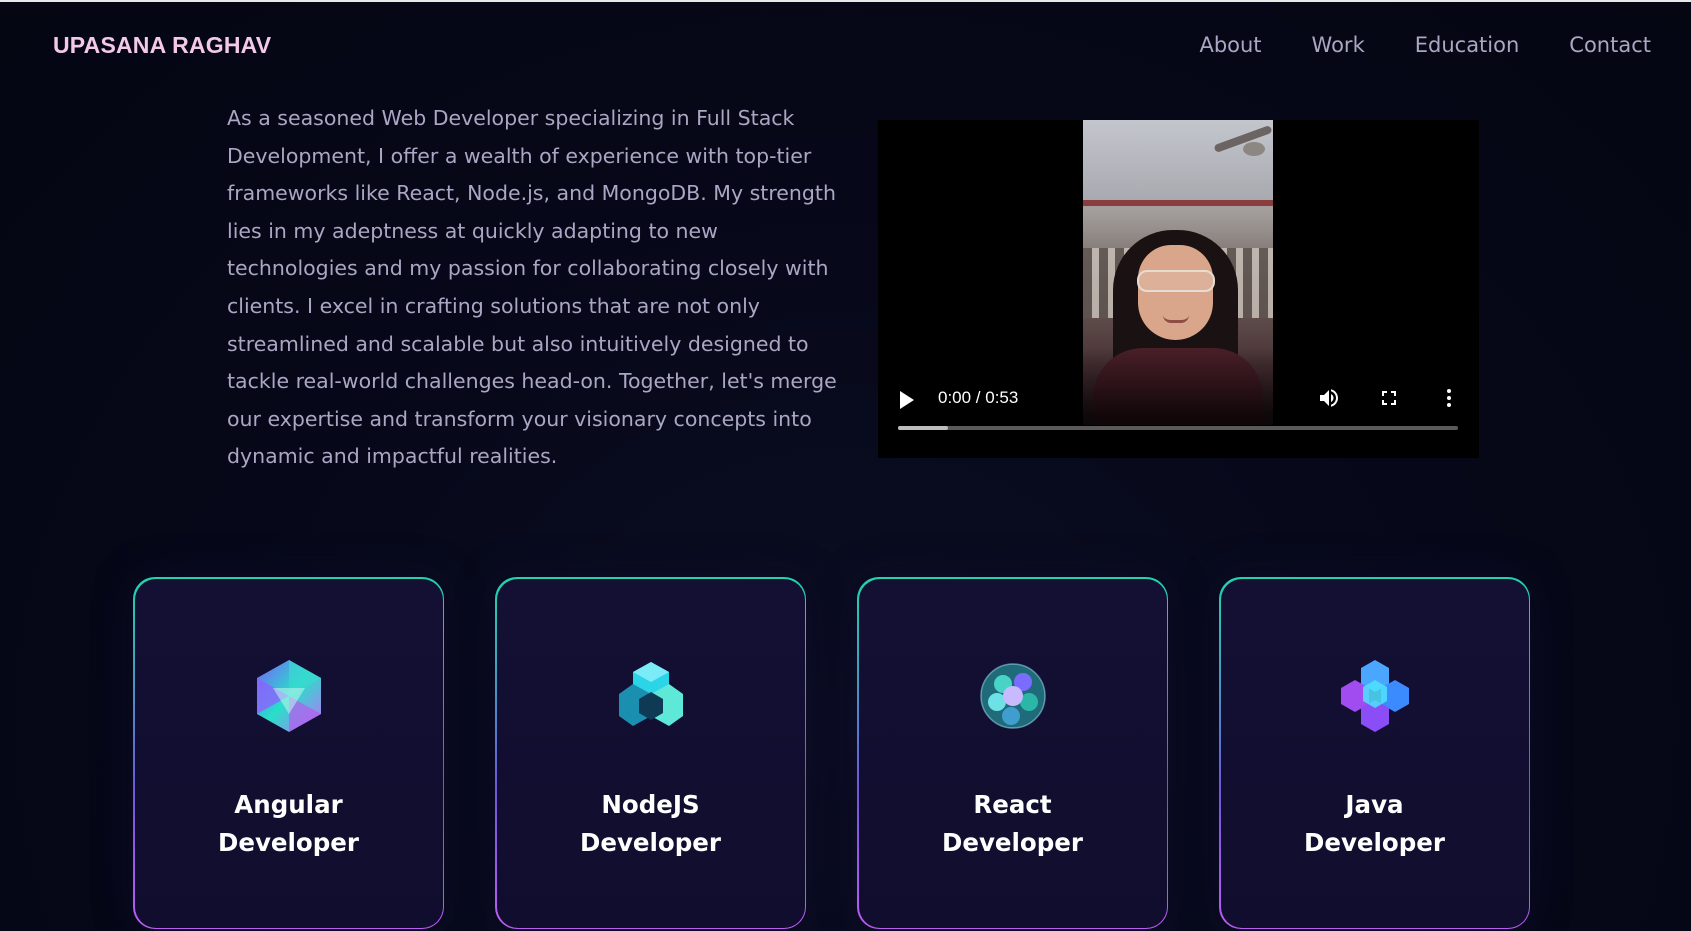  Describe the element at coordinates (1013, 824) in the screenshot. I see `service-title: React Developer` at that location.